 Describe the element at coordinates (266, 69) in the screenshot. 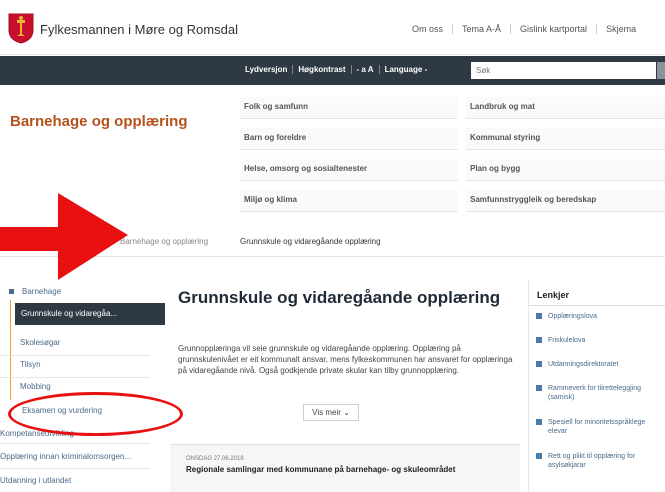

I see `audio-version-link: Lydversjon` at that location.